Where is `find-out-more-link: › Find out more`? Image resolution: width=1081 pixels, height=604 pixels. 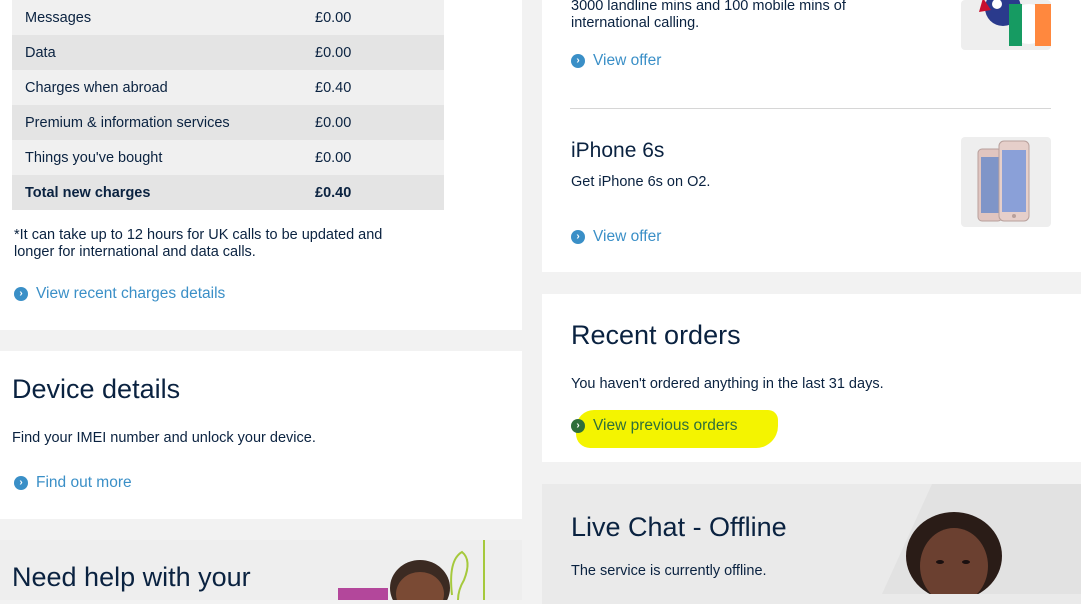 find-out-more-link: › Find out more is located at coordinates (73, 483).